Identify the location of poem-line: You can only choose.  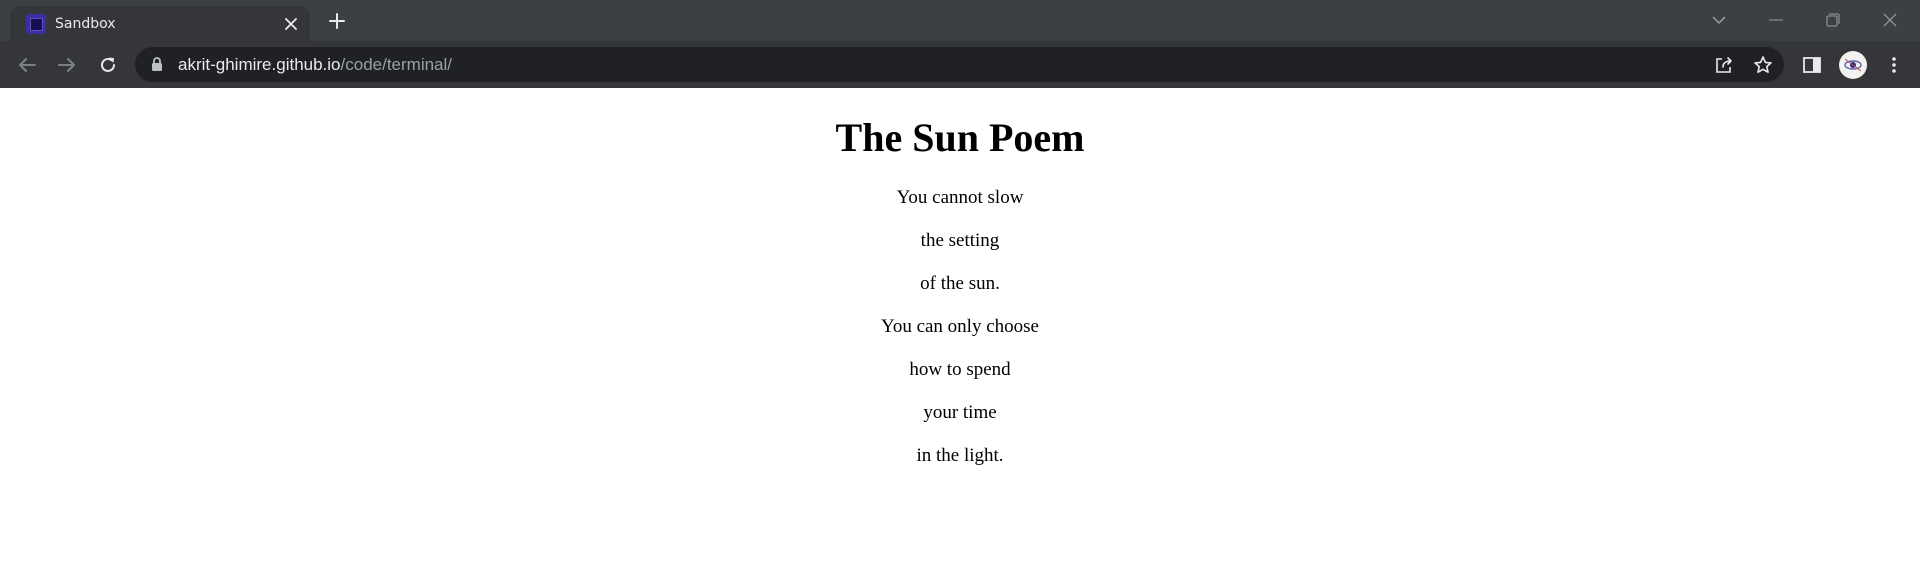
(960, 326).